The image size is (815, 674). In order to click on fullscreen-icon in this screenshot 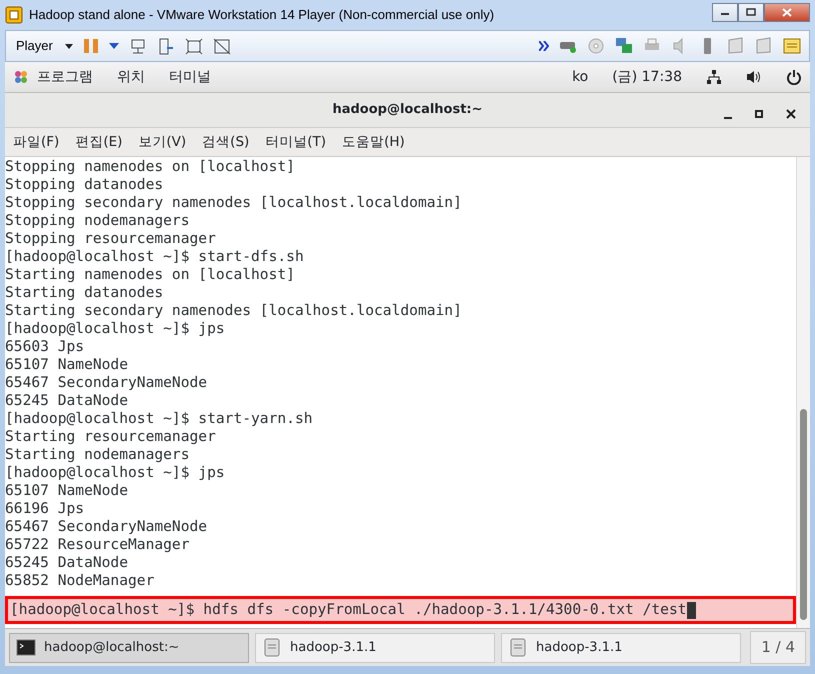, I will do `click(193, 46)`.